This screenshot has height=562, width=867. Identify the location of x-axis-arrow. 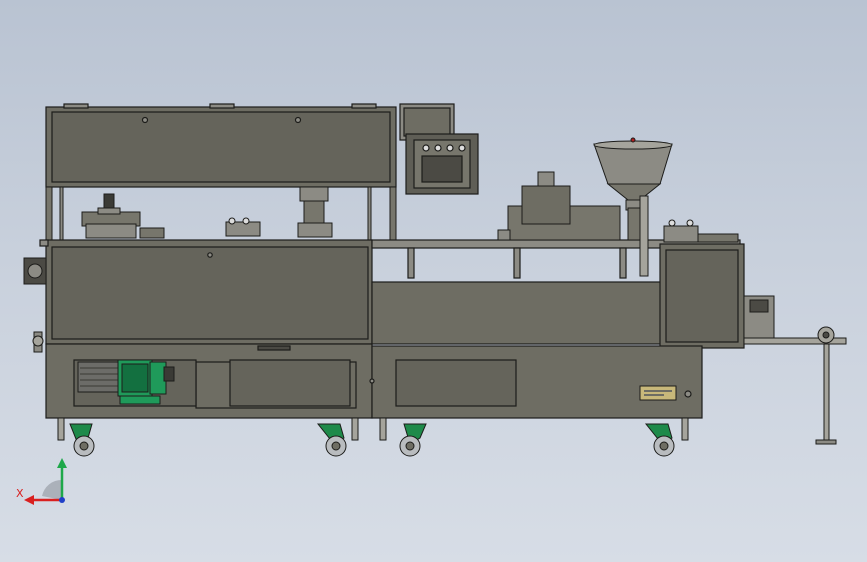
(29, 500).